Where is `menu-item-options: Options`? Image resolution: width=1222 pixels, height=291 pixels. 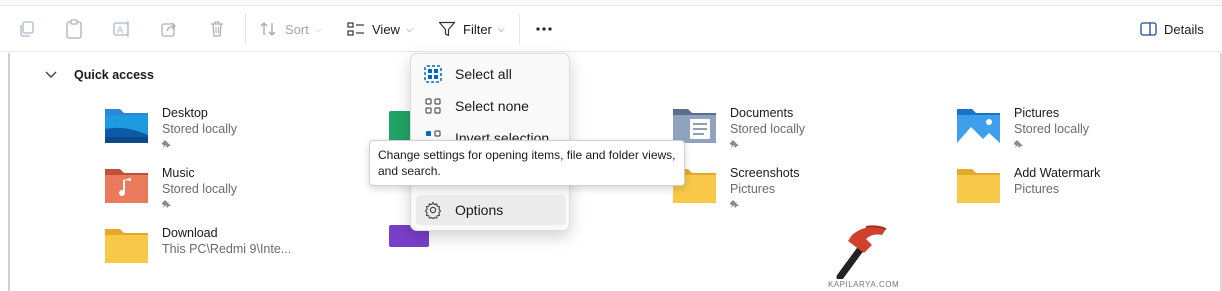
menu-item-options: Options is located at coordinates (491, 210).